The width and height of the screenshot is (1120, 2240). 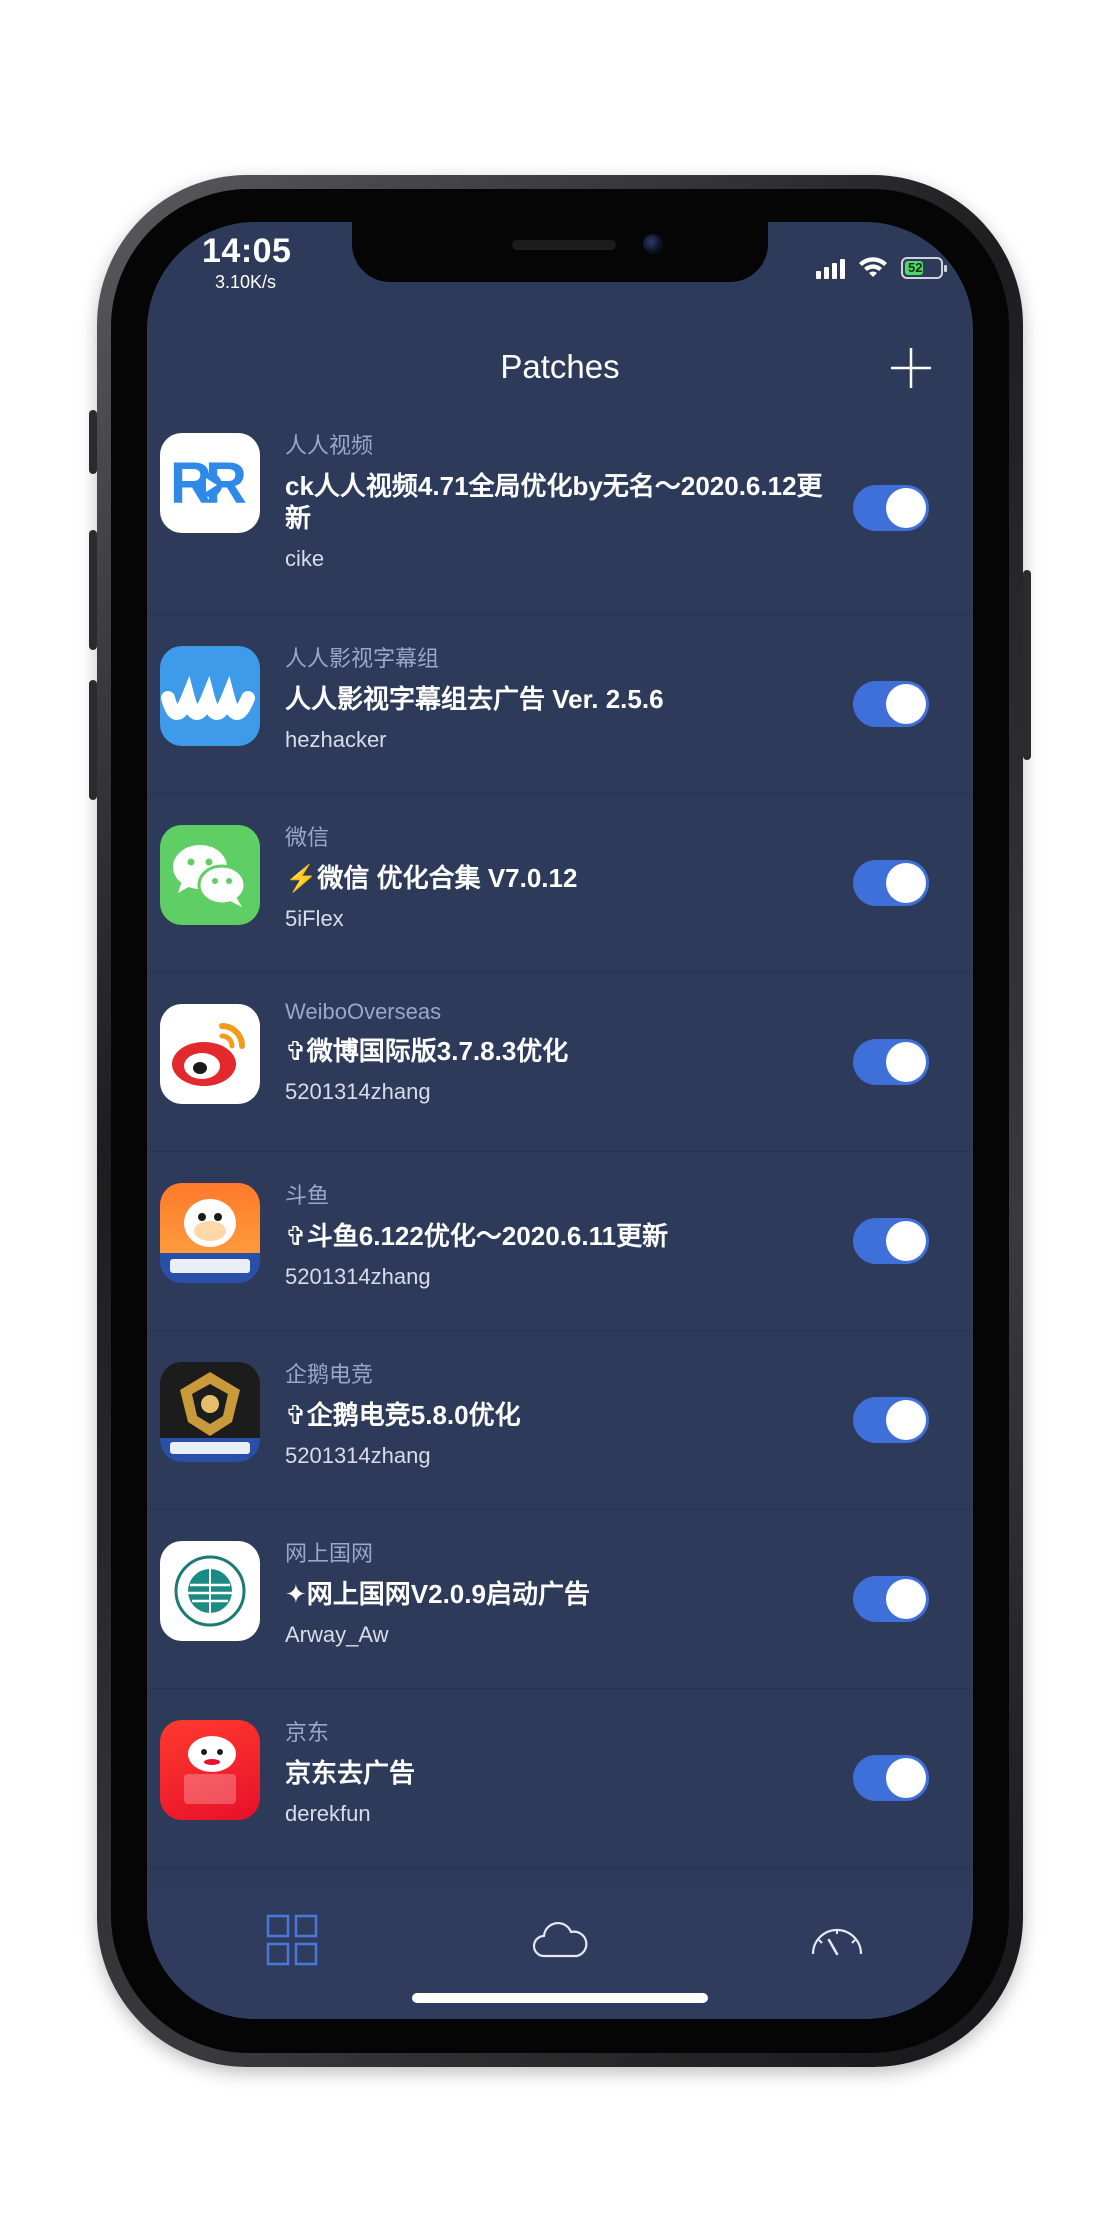 I want to click on app-name: WeiboOverseas, so click(x=363, y=1011).